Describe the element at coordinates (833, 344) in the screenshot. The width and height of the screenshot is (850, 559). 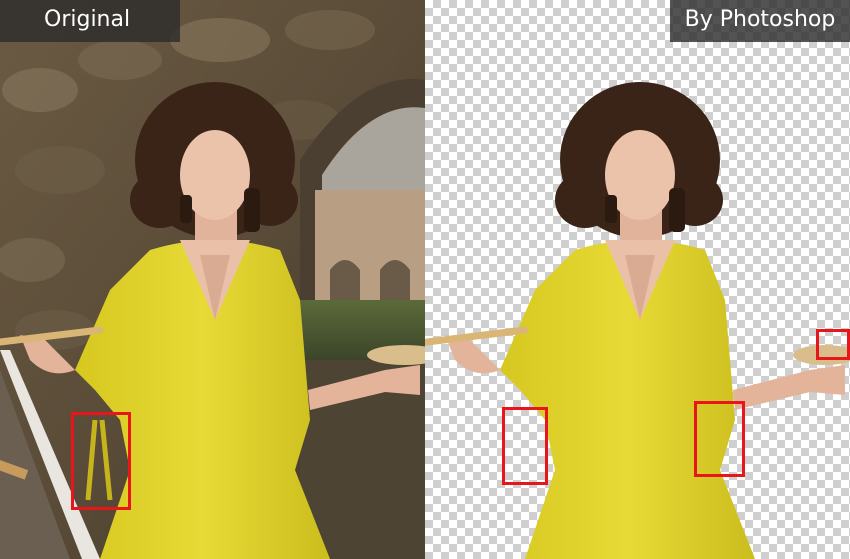
I see `highlight-box-cutout-palette` at that location.